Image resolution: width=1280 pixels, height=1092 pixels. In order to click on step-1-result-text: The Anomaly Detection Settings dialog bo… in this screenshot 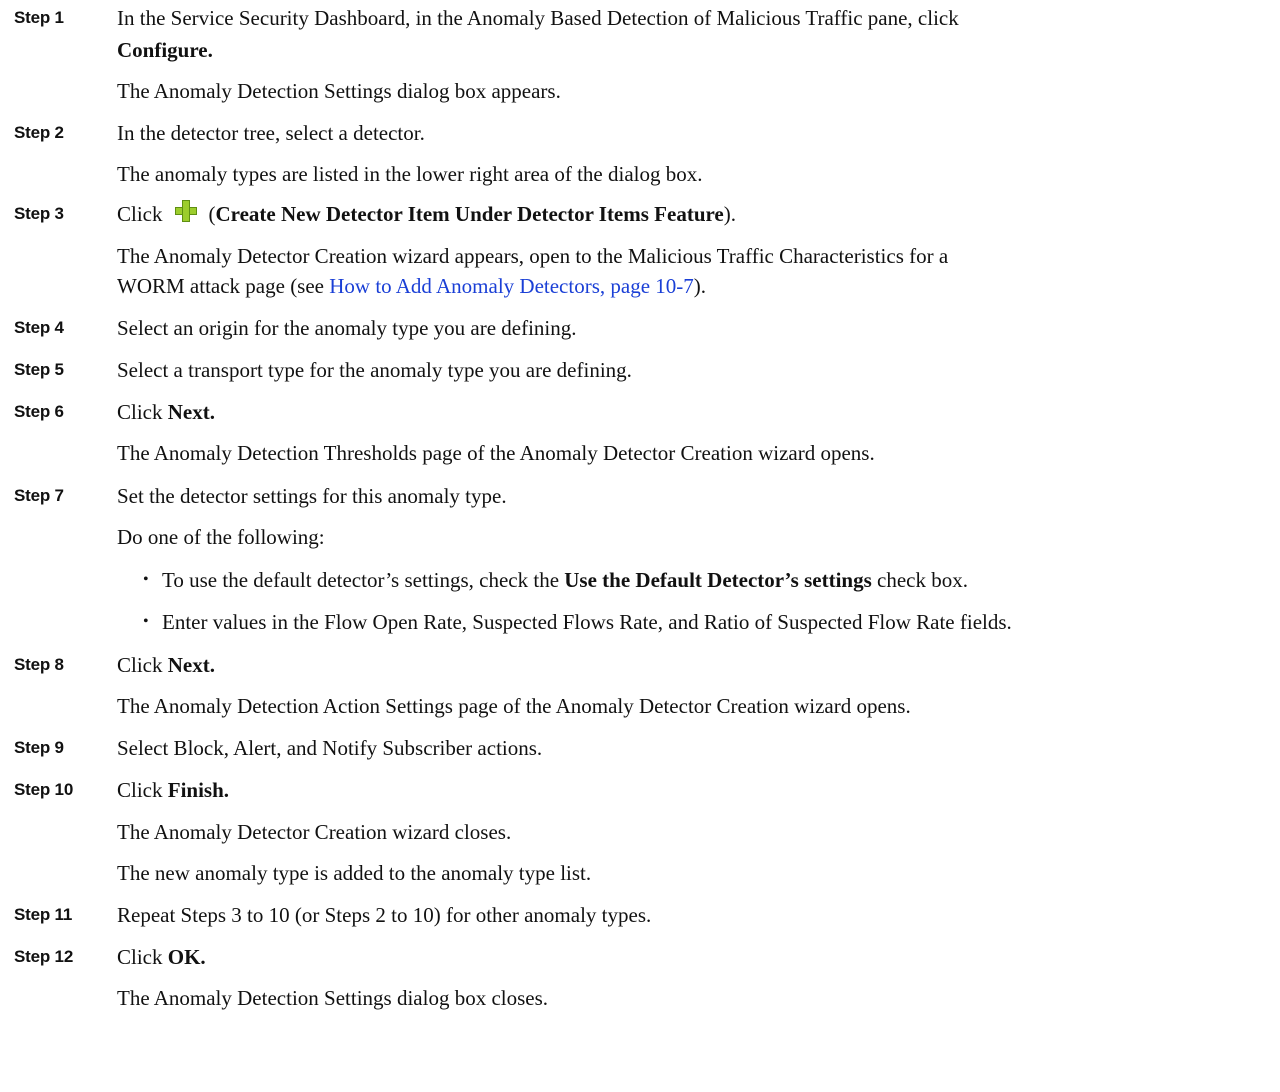, I will do `click(339, 91)`.